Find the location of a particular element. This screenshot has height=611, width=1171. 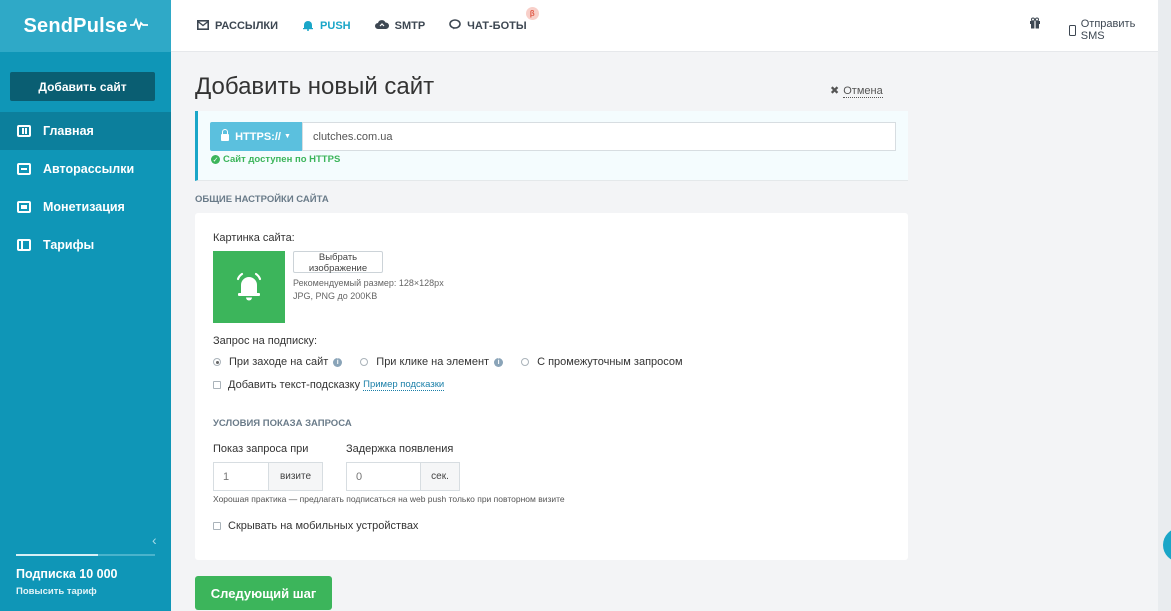

protocol-label: HTTPS:// is located at coordinates (258, 136).